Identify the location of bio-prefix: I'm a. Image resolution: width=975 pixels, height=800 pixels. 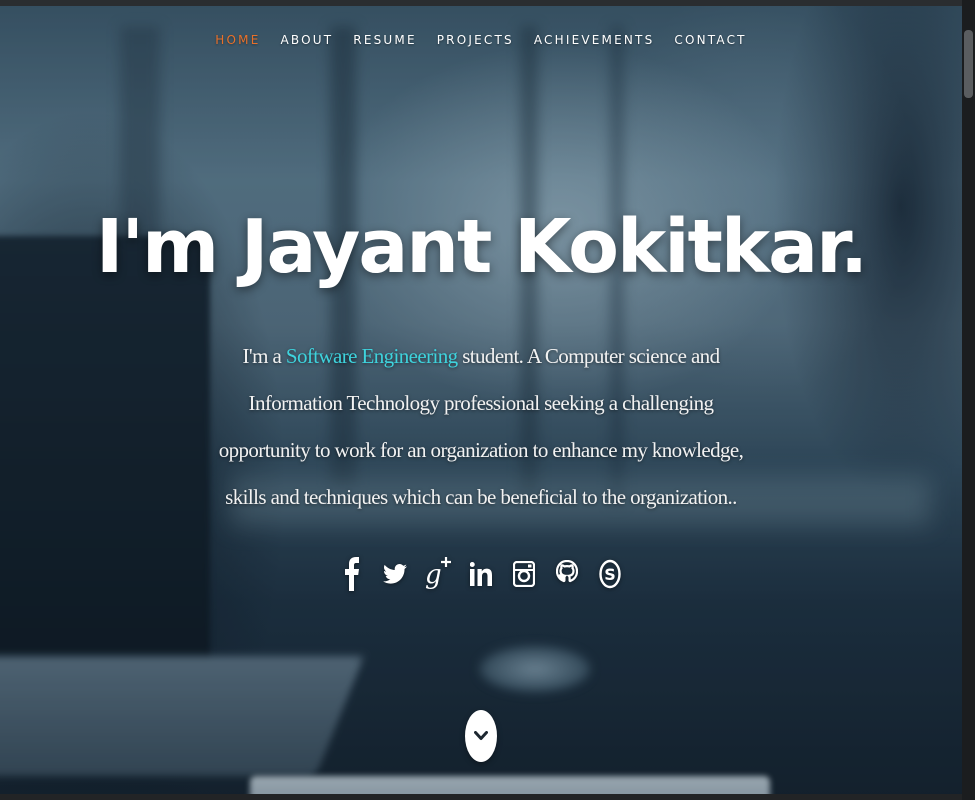
(264, 356).